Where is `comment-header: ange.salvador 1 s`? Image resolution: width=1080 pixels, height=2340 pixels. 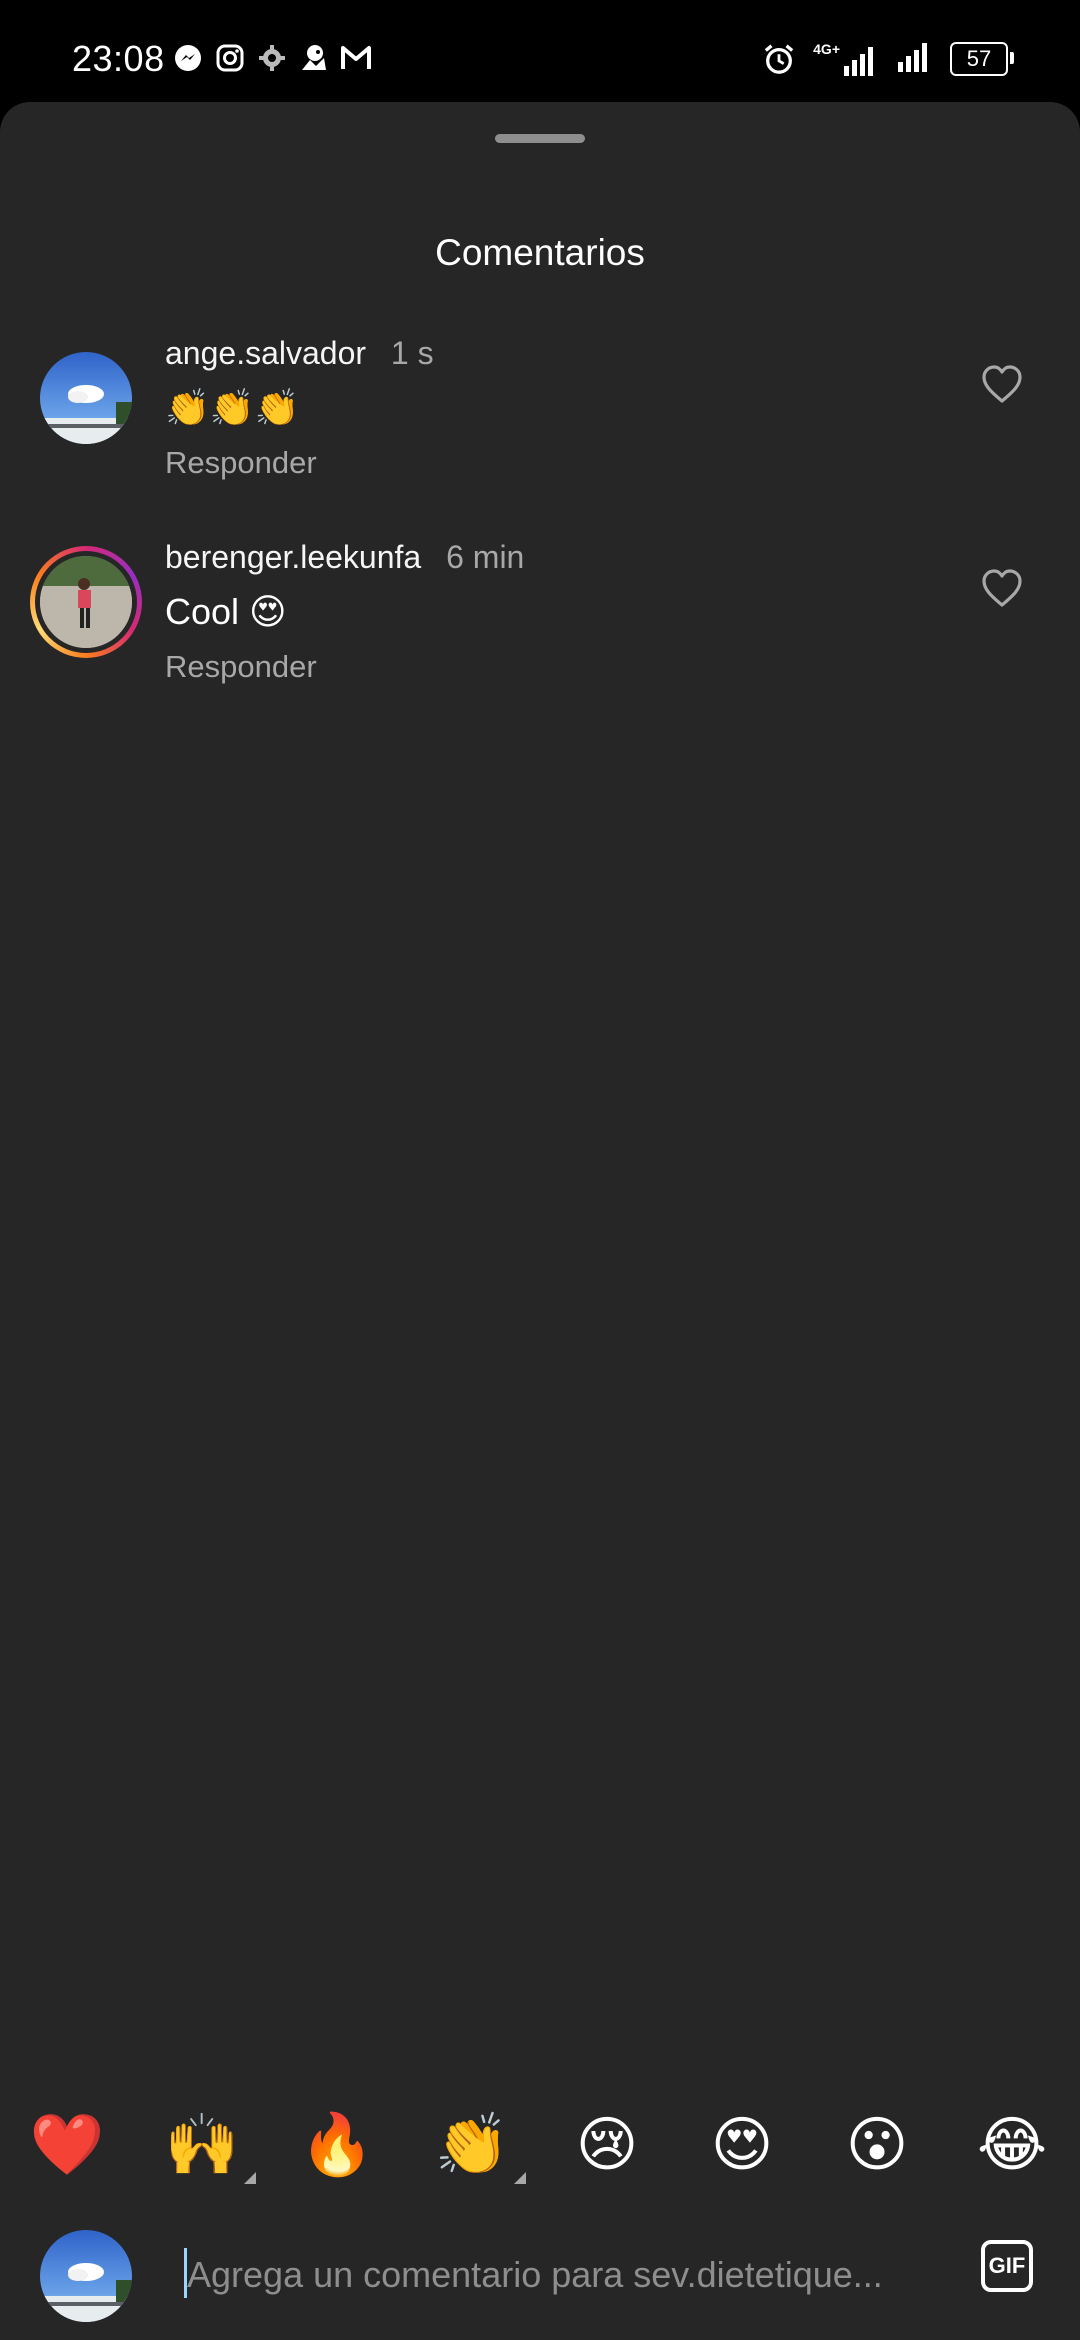
comment-header: ange.salvador 1 s is located at coordinates (299, 353).